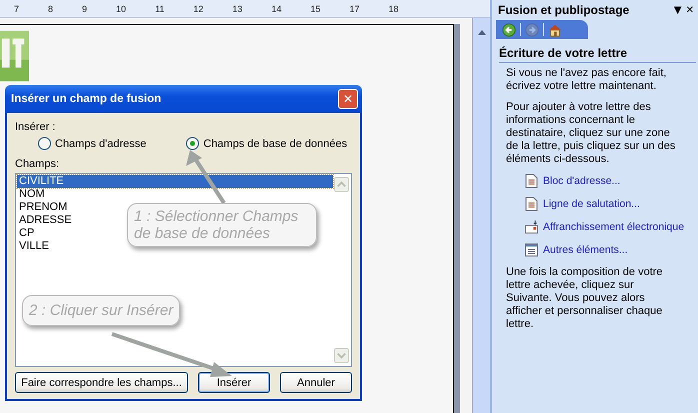  I want to click on home-icon, so click(555, 29).